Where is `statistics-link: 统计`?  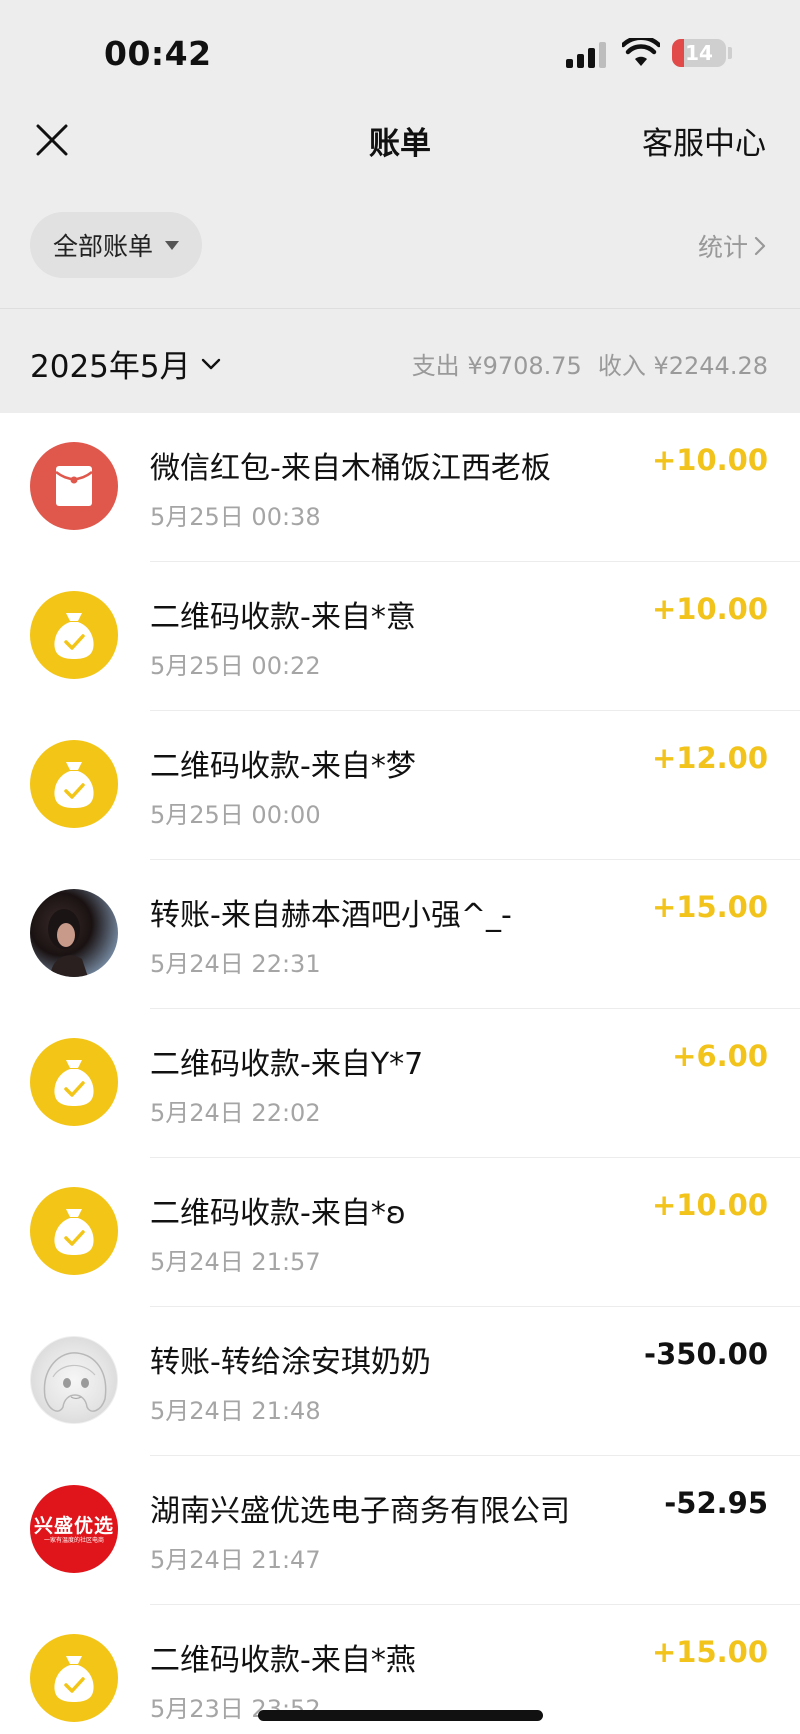
statistics-link: 统计 is located at coordinates (732, 246).